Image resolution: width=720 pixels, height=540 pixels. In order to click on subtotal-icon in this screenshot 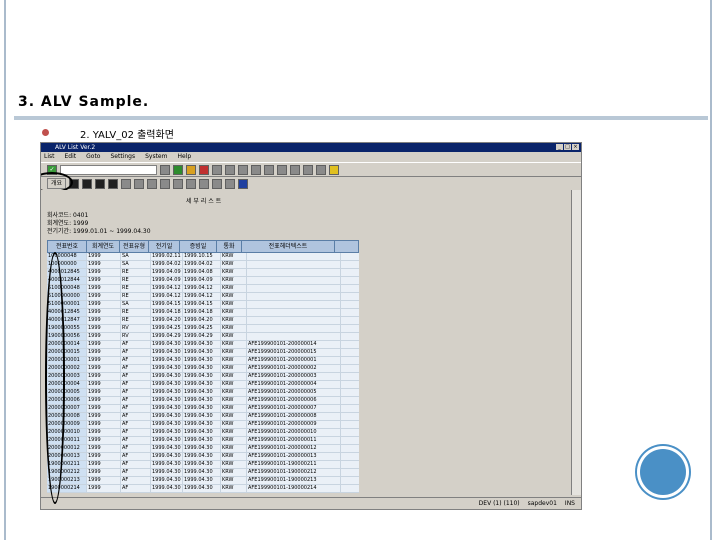, I will do `click(191, 183)`.